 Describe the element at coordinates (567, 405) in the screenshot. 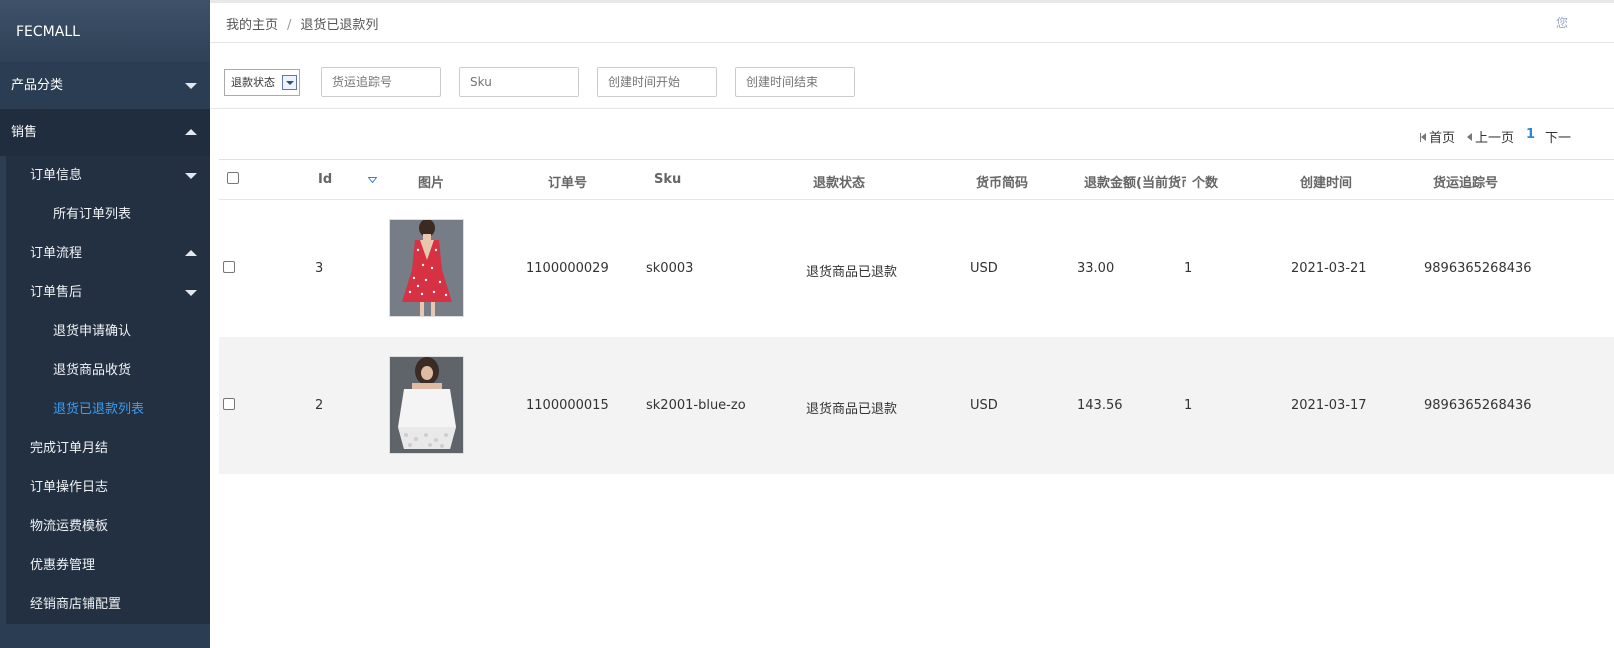

I see `cell-order-no: 1100000015` at that location.